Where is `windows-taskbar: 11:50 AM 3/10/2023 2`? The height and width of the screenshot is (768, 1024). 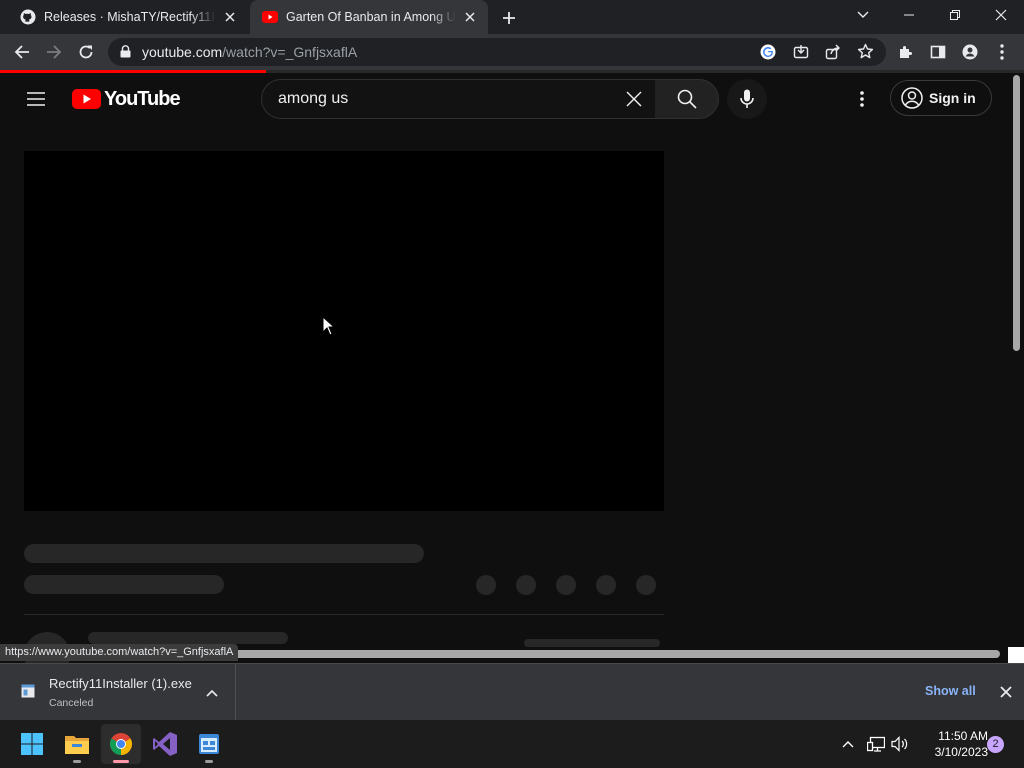
windows-taskbar: 11:50 AM 3/10/2023 2 is located at coordinates (512, 744).